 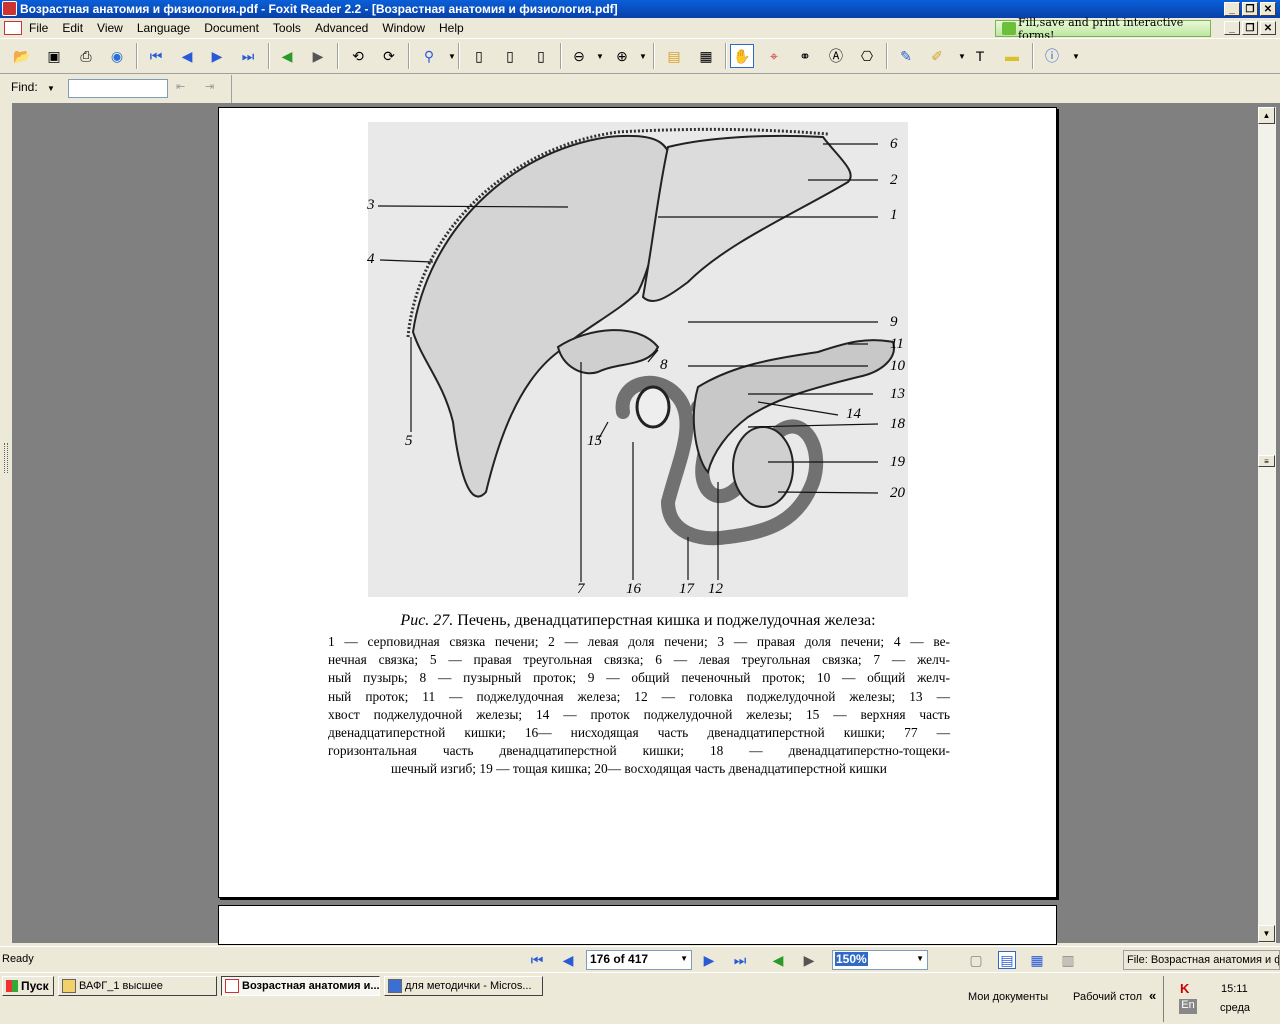 I want to click on hand-tool-icon: ✋, so click(x=742, y=56).